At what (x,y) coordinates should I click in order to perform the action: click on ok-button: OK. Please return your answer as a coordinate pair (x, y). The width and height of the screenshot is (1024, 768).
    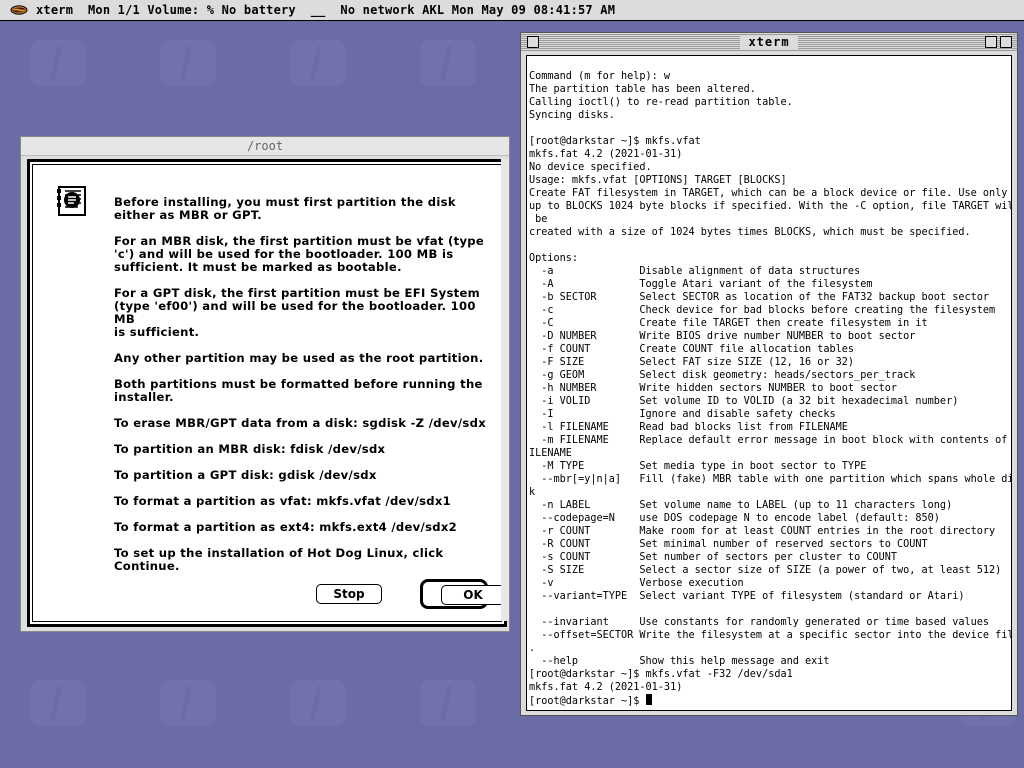
    Looking at the image, I should click on (473, 595).